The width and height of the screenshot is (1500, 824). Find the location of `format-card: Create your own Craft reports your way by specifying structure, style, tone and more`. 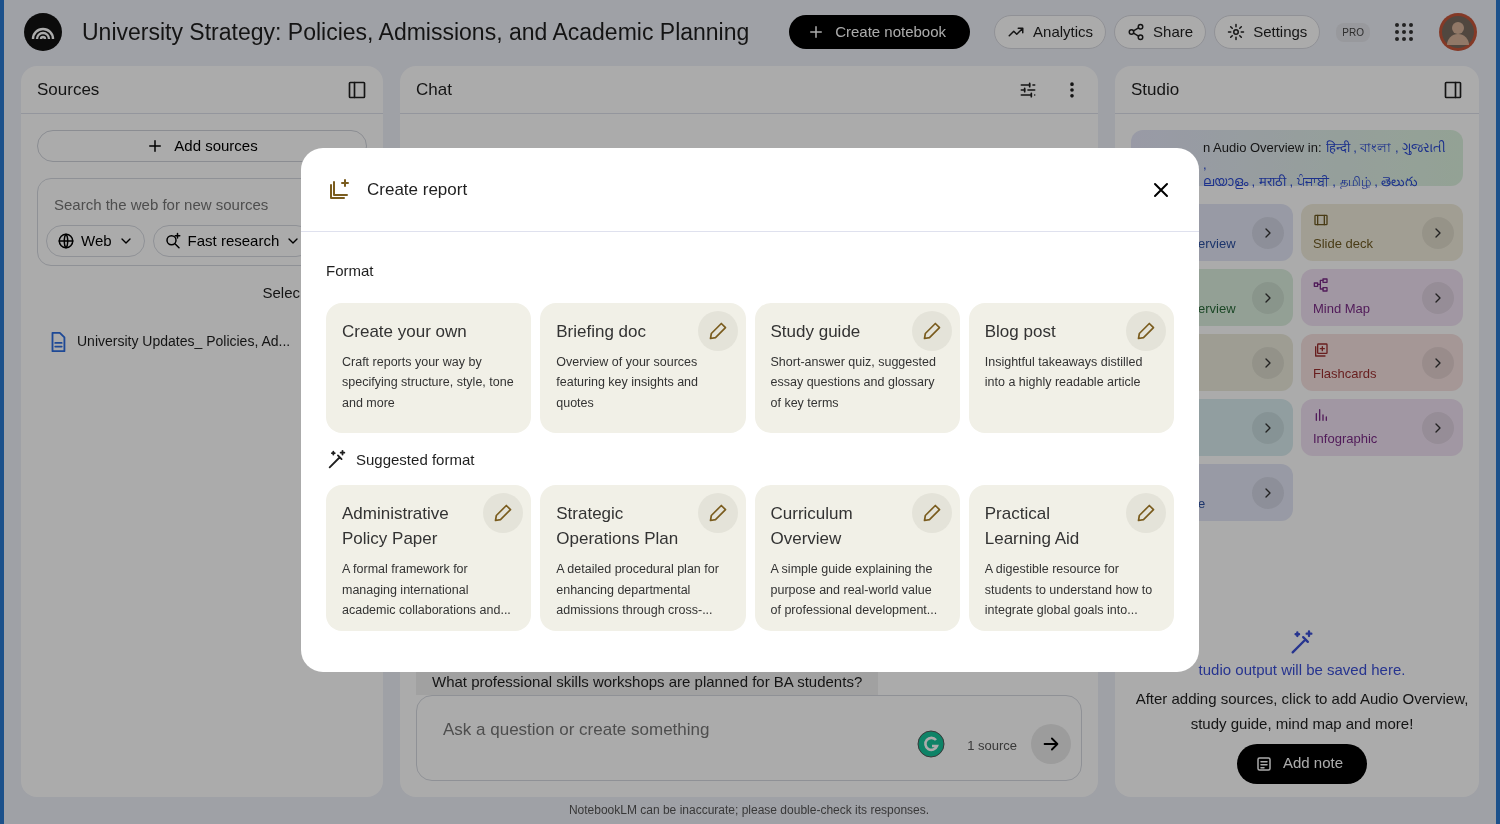

format-card: Create your own Craft reports your way by specifying structure, style, tone and more is located at coordinates (429, 367).